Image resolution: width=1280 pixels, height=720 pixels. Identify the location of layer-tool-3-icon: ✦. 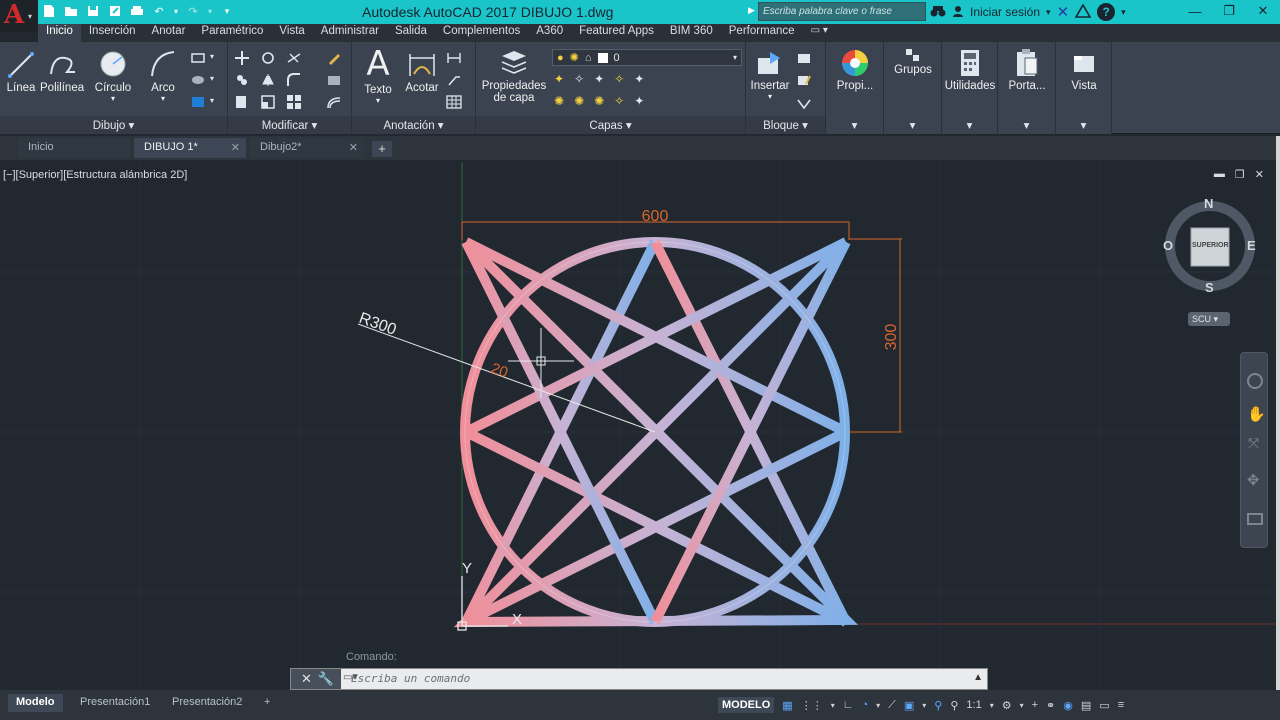
(599, 79).